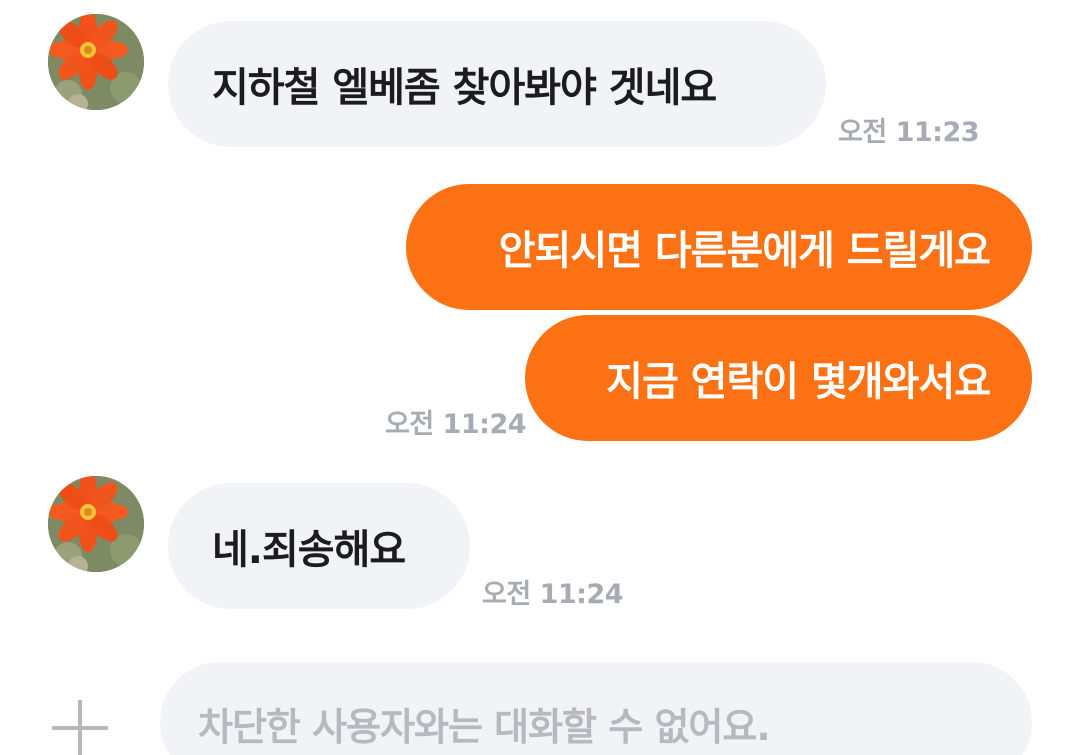 The image size is (1080, 755). I want to click on message-input: 차단한 사용자와는 대화할 수 없어요., so click(596, 708).